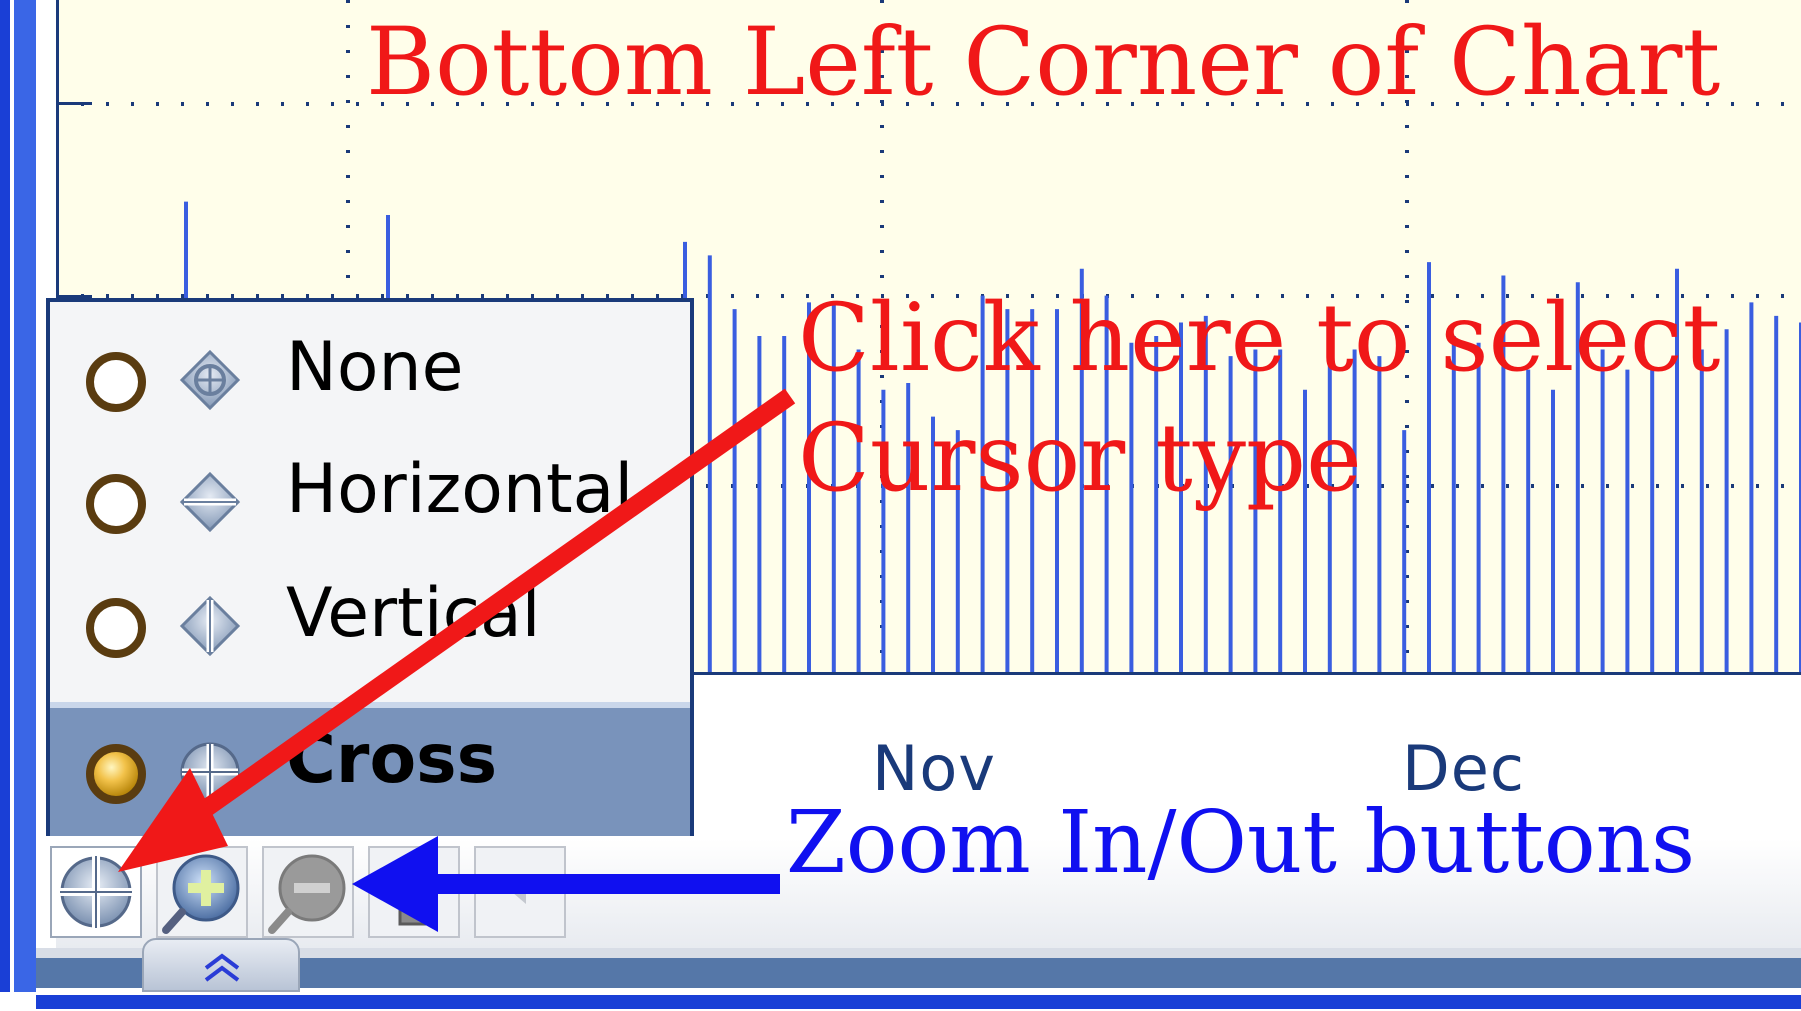  Describe the element at coordinates (918, 973) in the screenshot. I see `panel-footer-bar` at that location.